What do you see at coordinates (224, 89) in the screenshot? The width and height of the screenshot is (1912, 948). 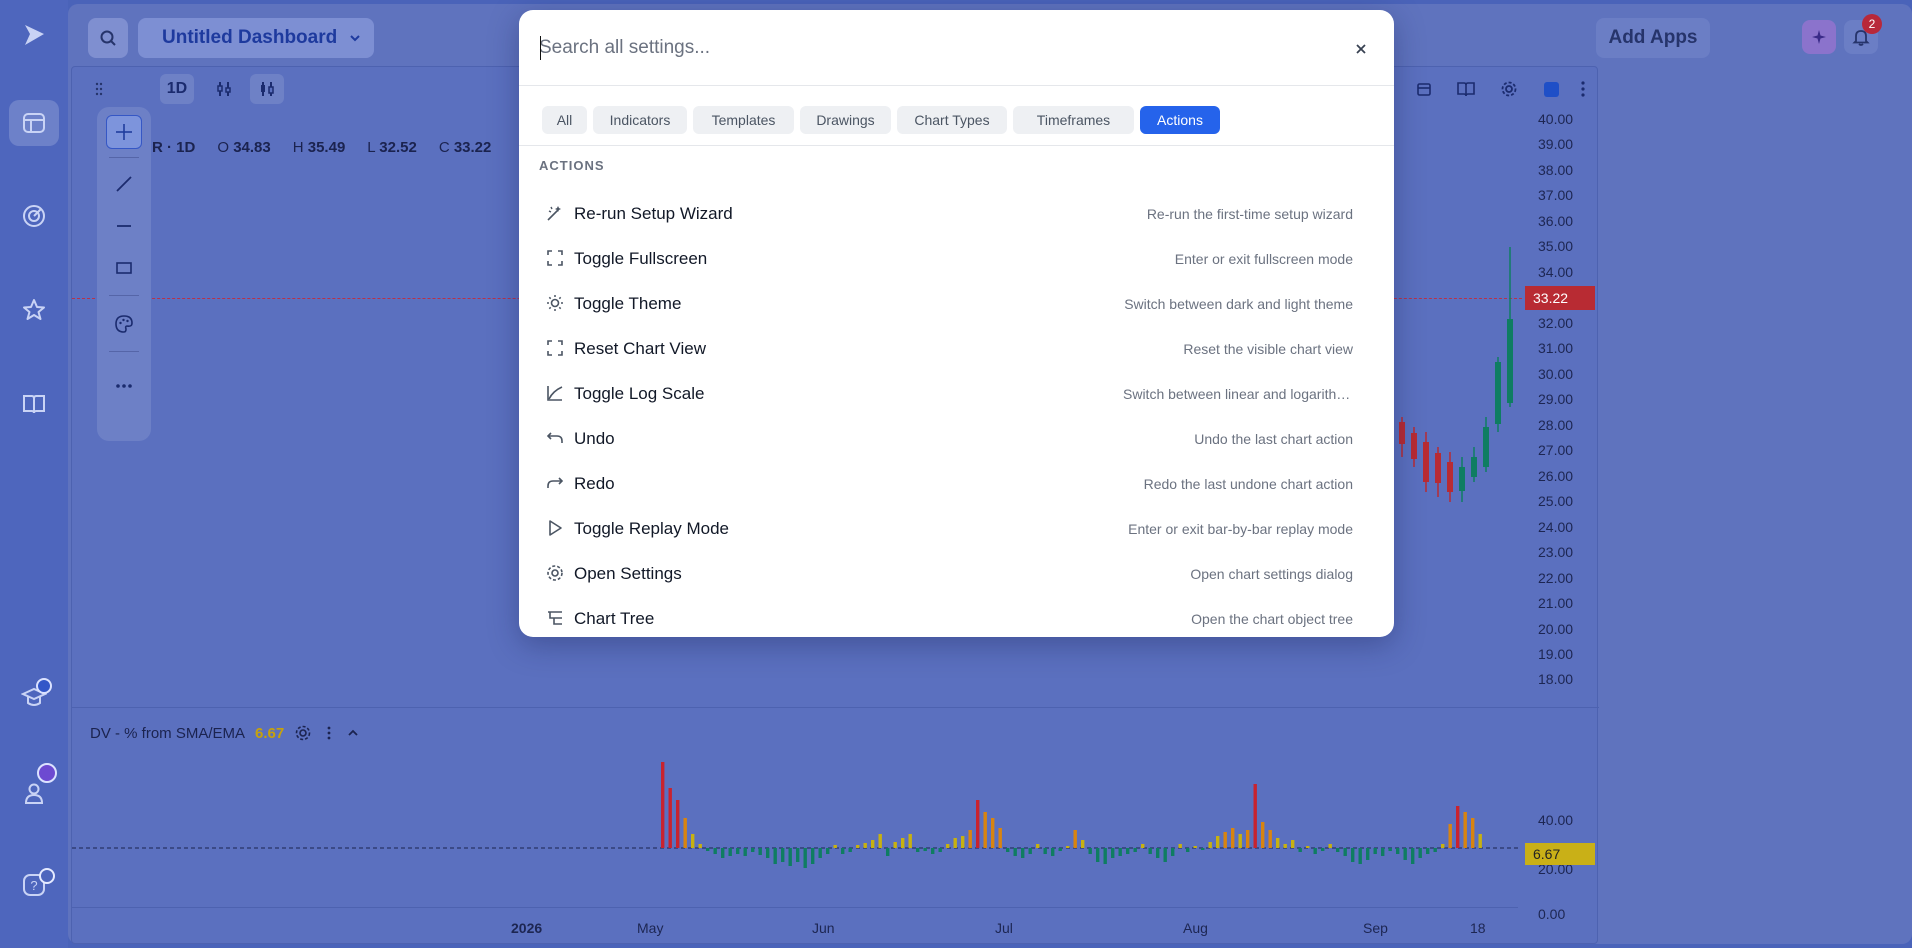 I see `indicators-button` at bounding box center [224, 89].